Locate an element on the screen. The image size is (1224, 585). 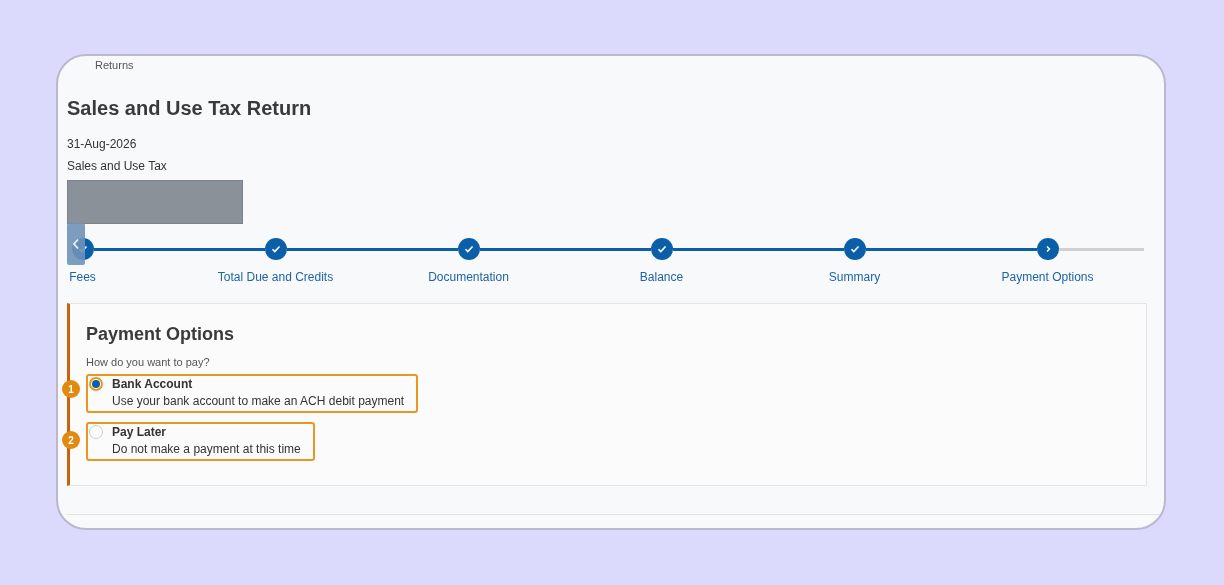
option-label: Bank Account is located at coordinates (152, 384).